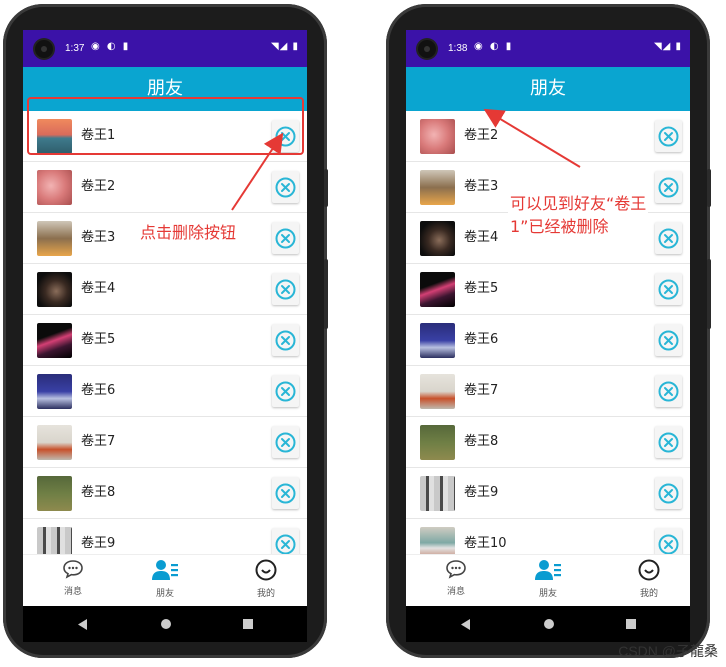 The width and height of the screenshot is (726, 667). What do you see at coordinates (257, 171) in the screenshot?
I see `arrow-to-delete` at bounding box center [257, 171].